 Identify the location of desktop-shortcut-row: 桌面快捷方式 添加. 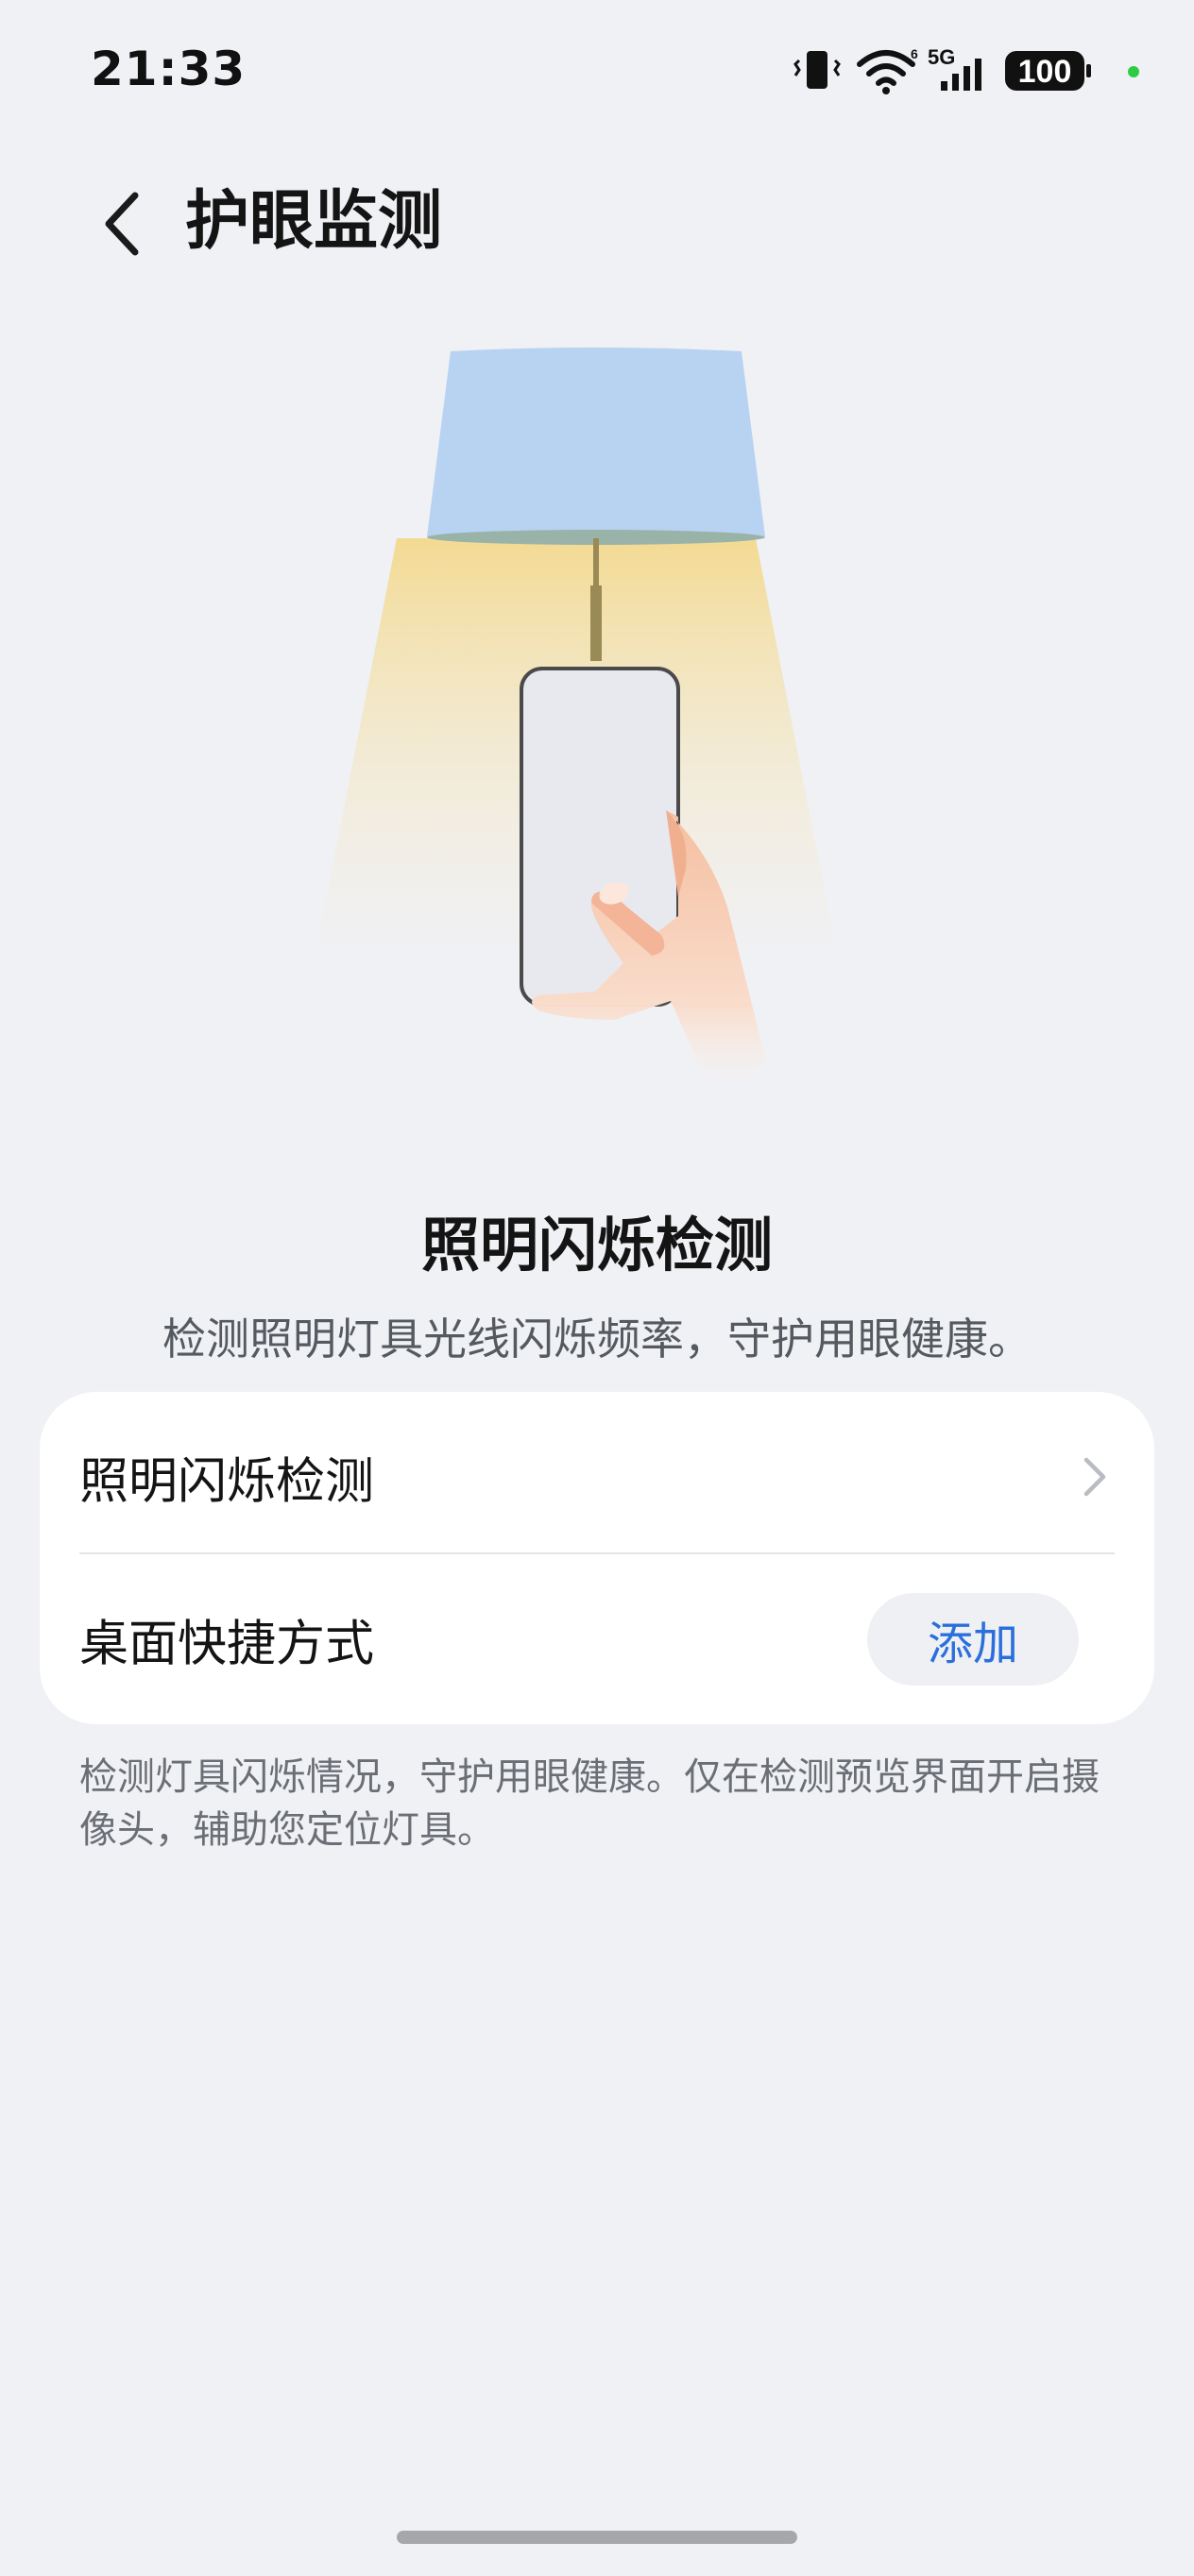
(597, 1639).